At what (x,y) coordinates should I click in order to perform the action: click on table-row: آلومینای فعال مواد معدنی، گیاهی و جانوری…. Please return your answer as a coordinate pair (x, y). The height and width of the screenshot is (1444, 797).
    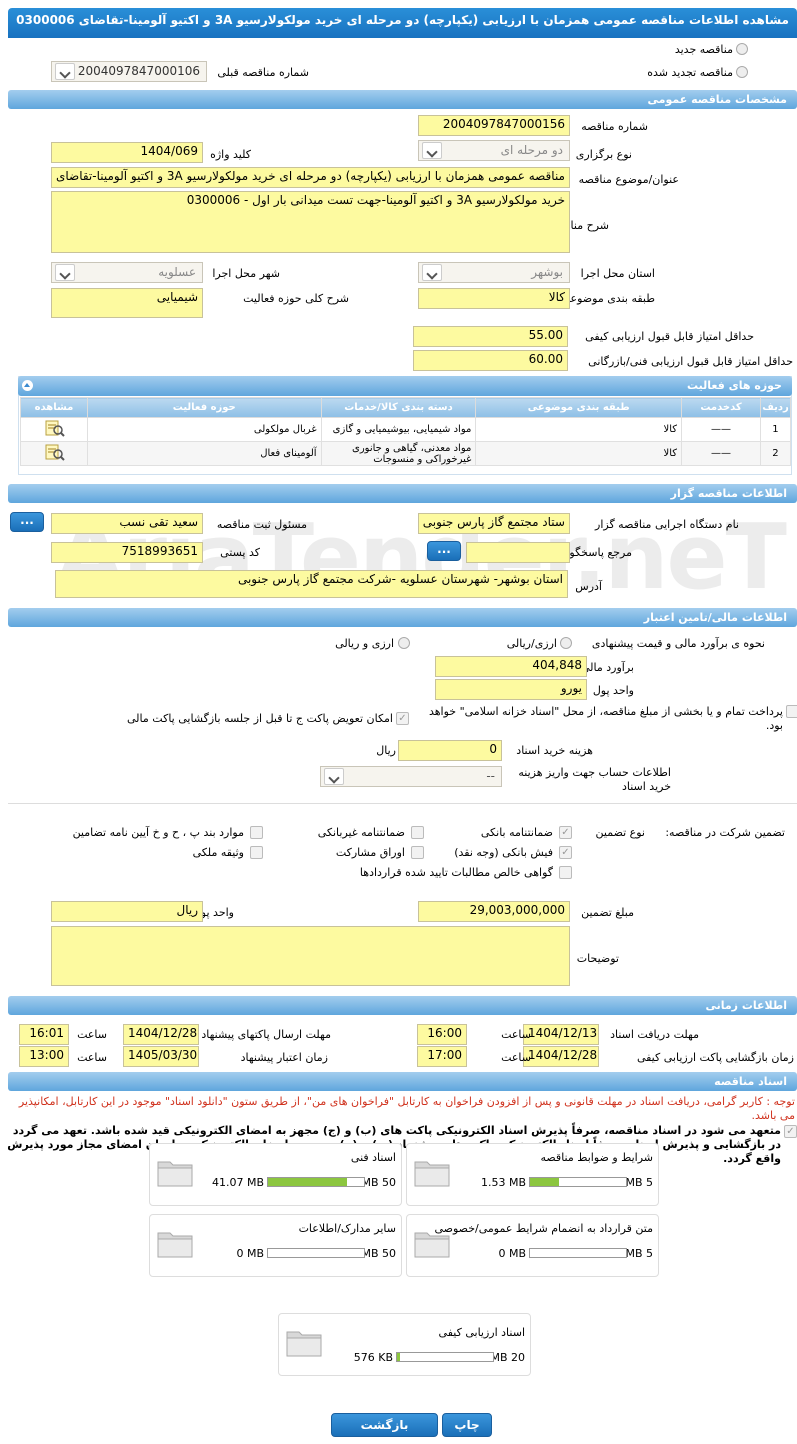
    Looking at the image, I should click on (406, 453).